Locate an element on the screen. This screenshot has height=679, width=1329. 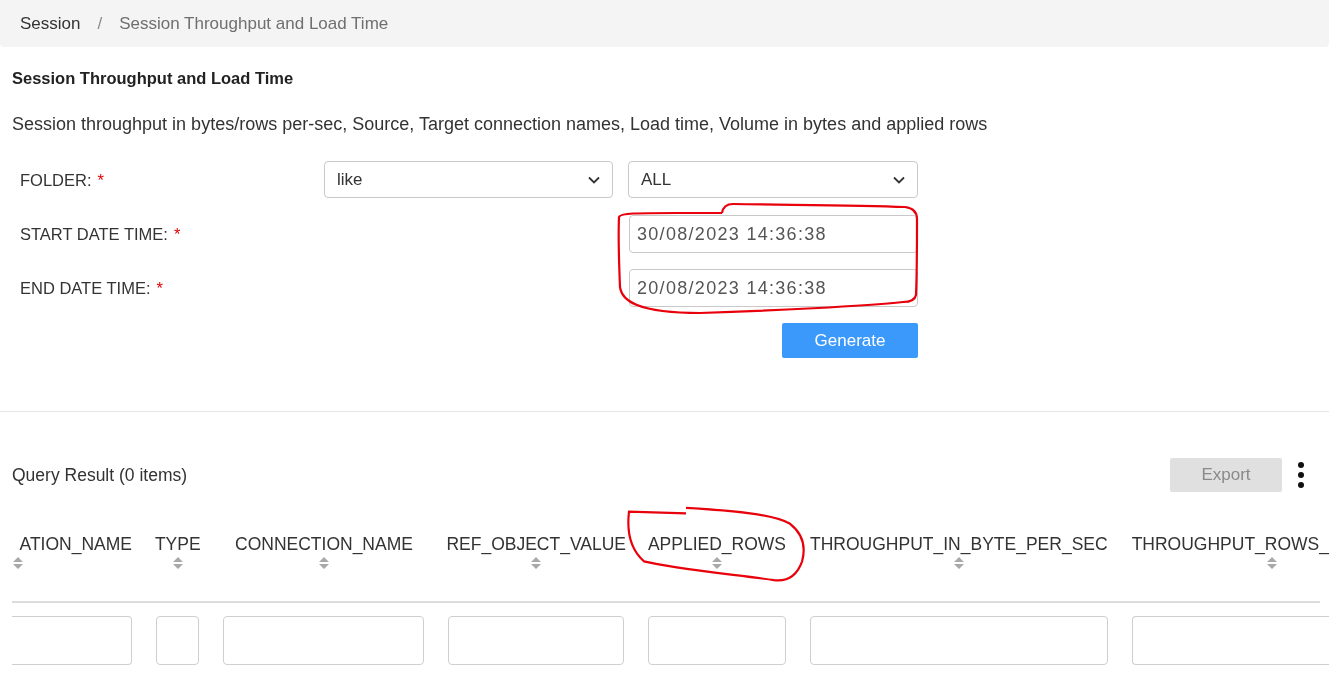
datetime-field: 20/08/2023 14:36:38 is located at coordinates (773, 288).